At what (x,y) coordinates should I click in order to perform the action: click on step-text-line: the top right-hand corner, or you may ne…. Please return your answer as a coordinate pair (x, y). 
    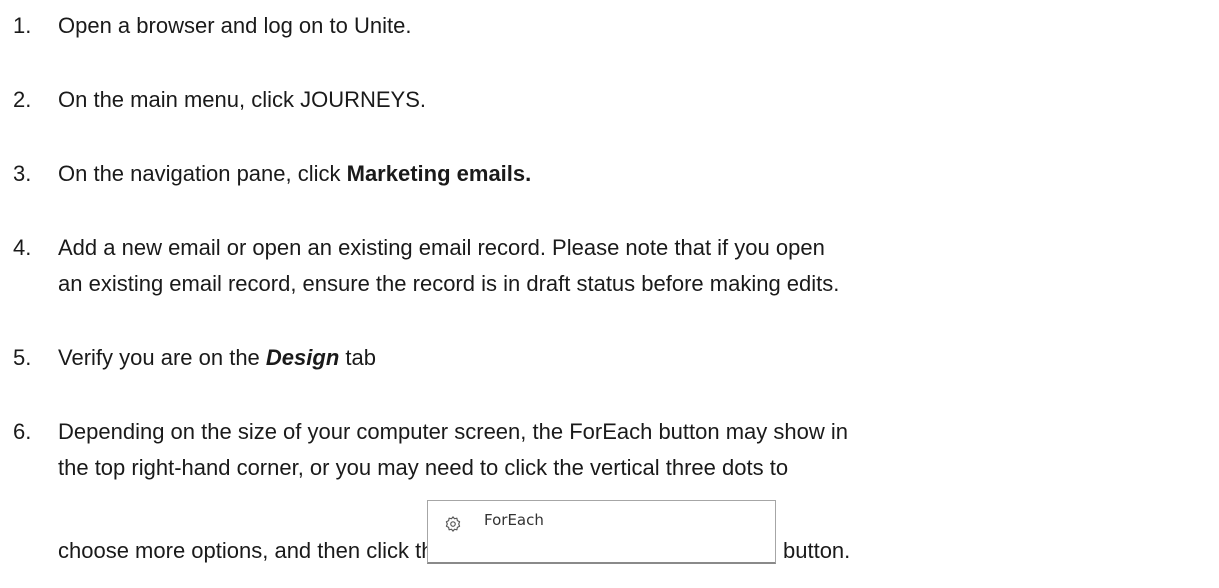
    Looking at the image, I should click on (423, 467).